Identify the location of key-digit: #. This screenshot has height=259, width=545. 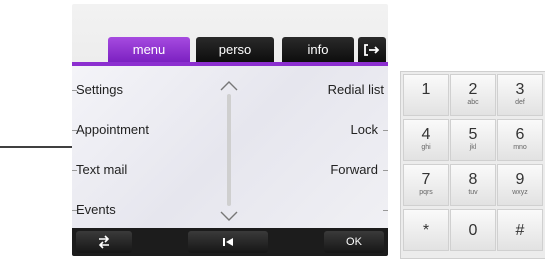
(520, 230).